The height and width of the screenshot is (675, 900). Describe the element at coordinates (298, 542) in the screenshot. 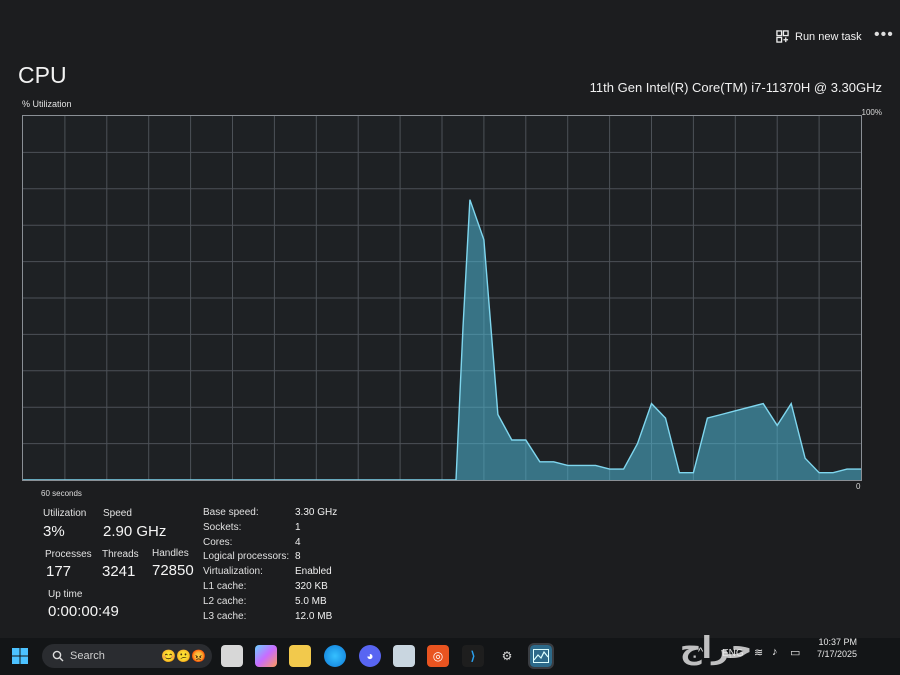

I see `spec-value: 4` at that location.